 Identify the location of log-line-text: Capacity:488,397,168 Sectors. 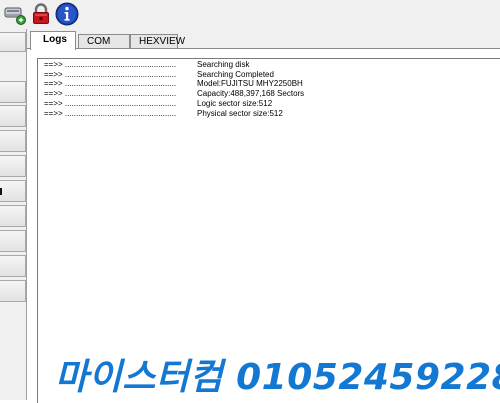
(251, 94).